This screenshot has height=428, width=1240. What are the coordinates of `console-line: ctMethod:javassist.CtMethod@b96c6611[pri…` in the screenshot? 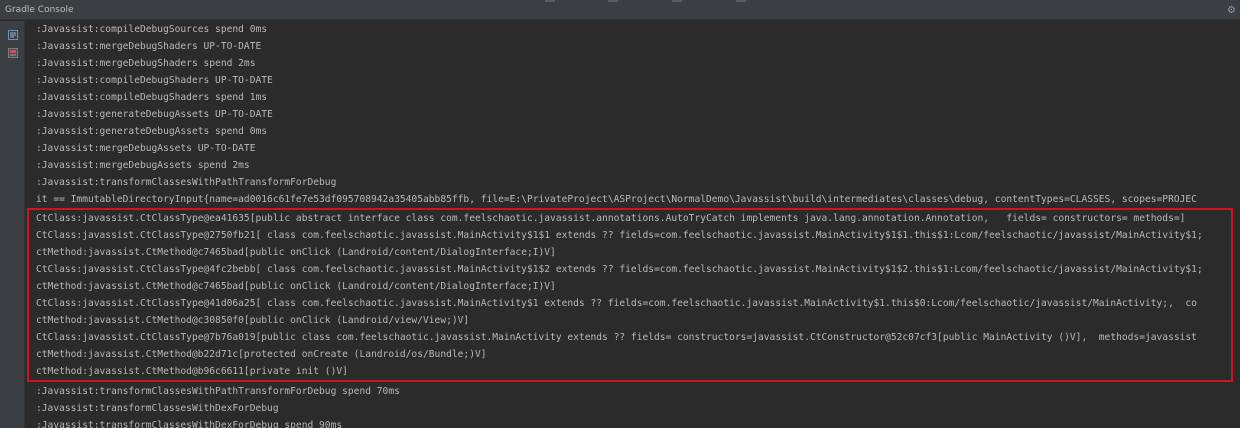 It's located at (192, 371).